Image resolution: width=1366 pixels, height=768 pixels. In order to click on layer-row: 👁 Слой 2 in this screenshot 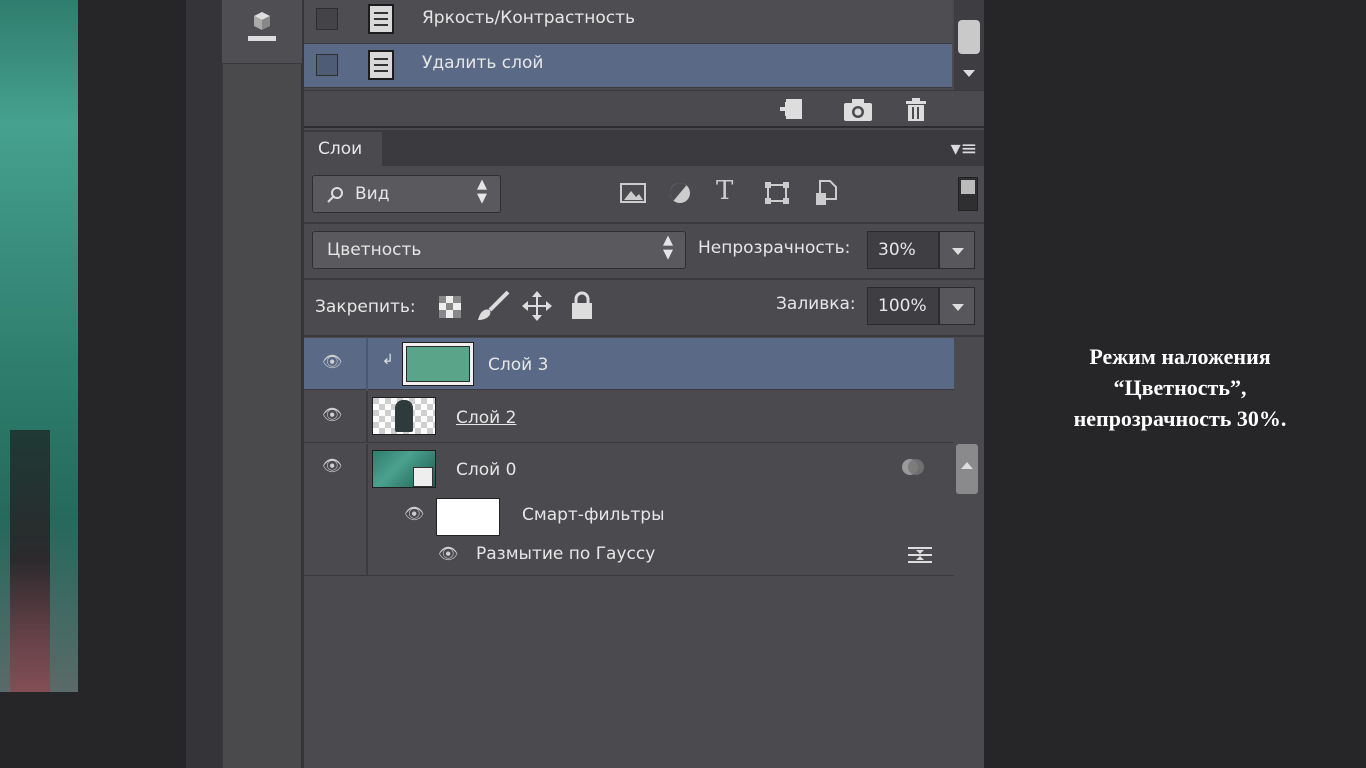, I will do `click(629, 417)`.